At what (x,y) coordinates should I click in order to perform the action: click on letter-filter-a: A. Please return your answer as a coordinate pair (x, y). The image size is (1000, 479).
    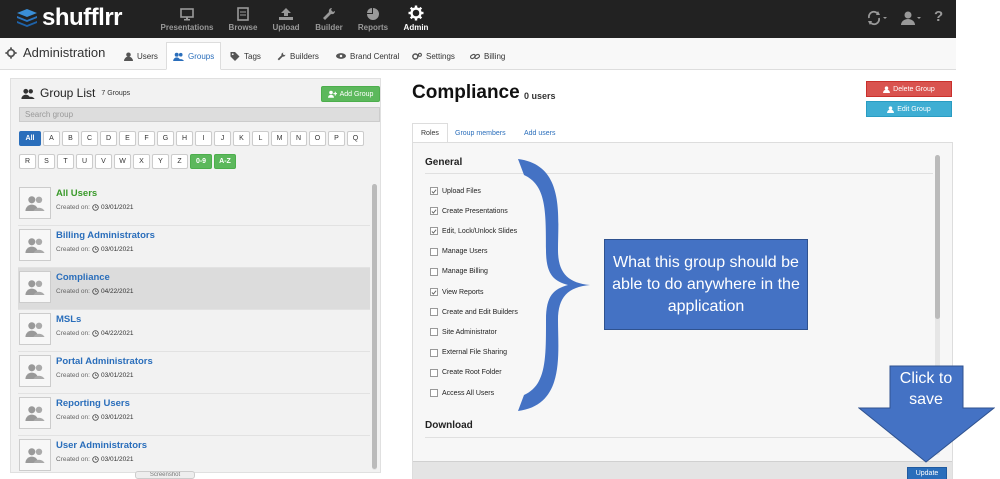
    Looking at the image, I should click on (51, 138).